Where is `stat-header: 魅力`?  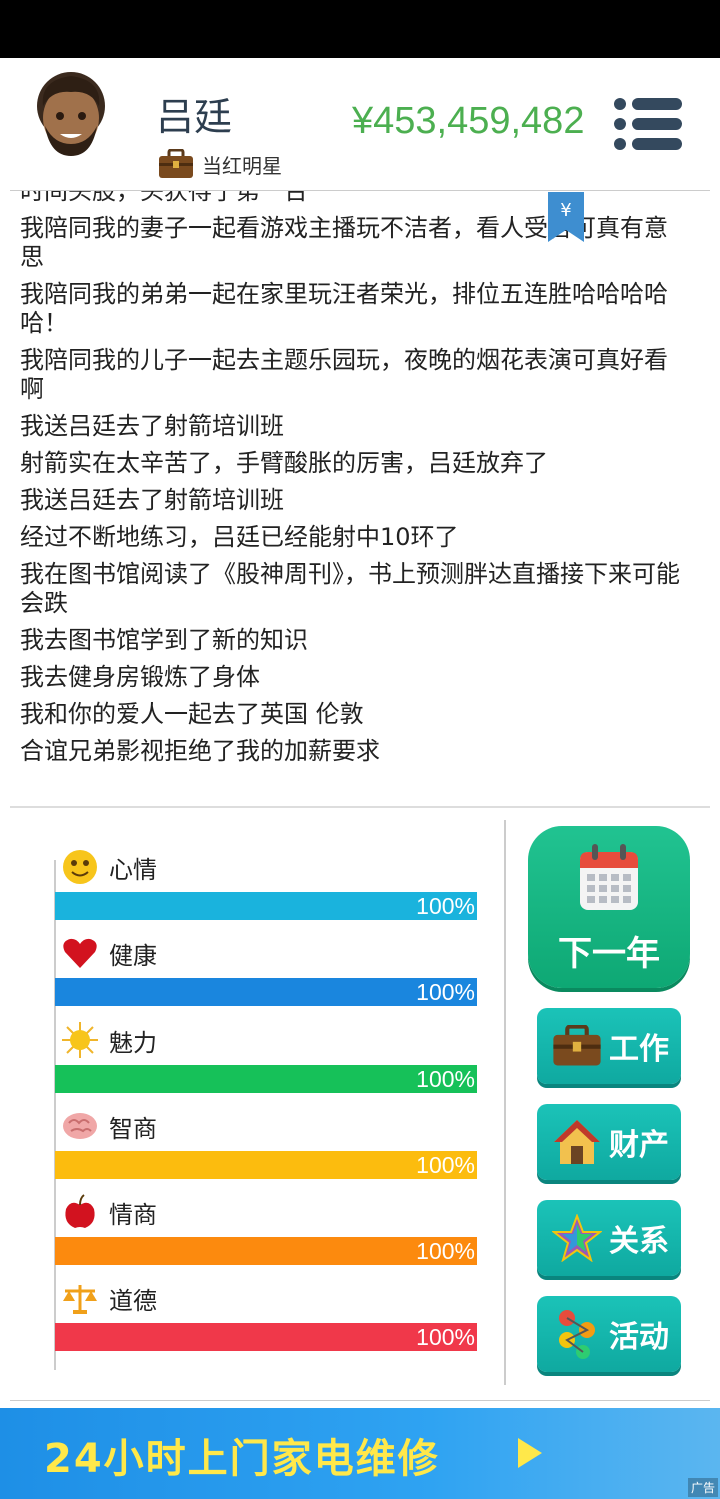 stat-header: 魅力 is located at coordinates (109, 1040).